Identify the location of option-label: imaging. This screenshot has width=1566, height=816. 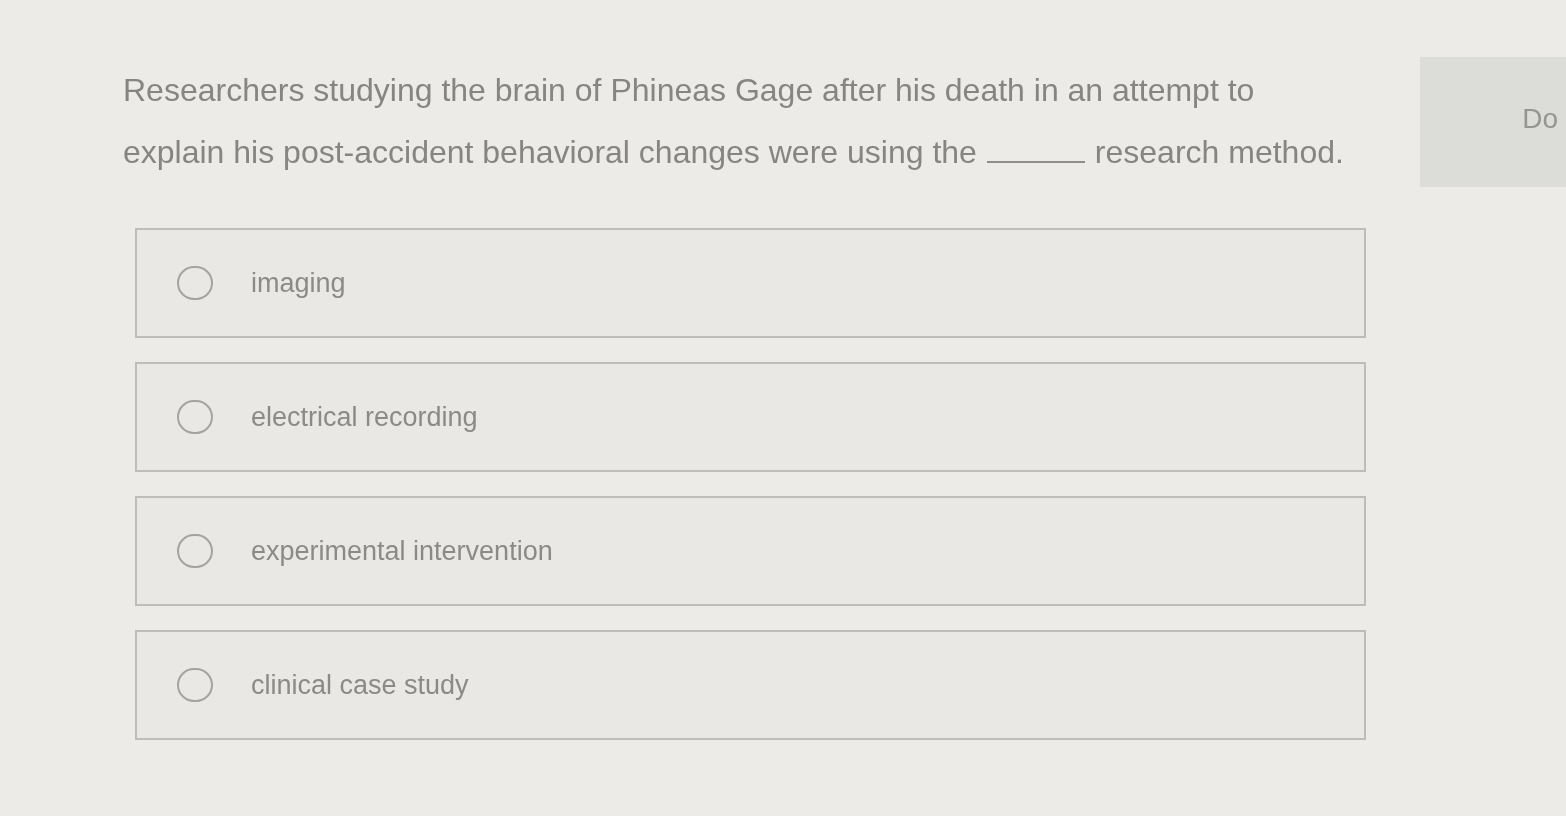
(298, 283).